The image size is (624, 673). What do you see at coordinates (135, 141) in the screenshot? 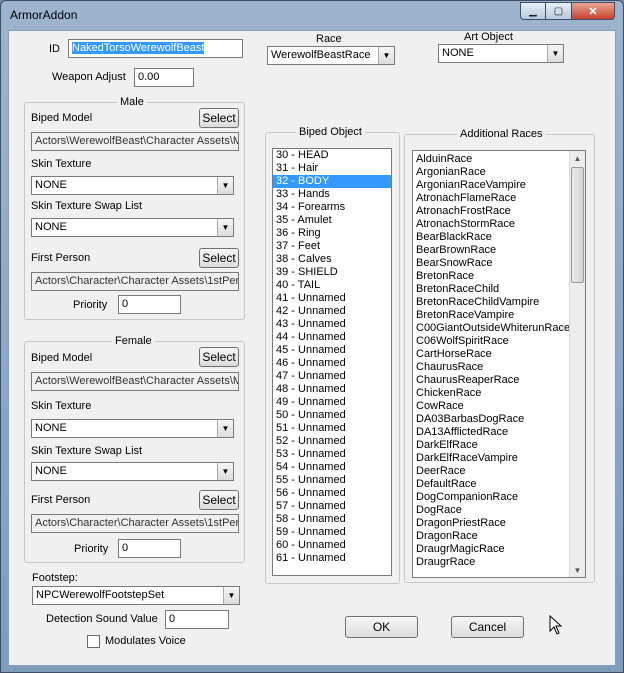
I see `male-biped-model-path: Actors\WerewolfBeast\Character Assets\M` at bounding box center [135, 141].